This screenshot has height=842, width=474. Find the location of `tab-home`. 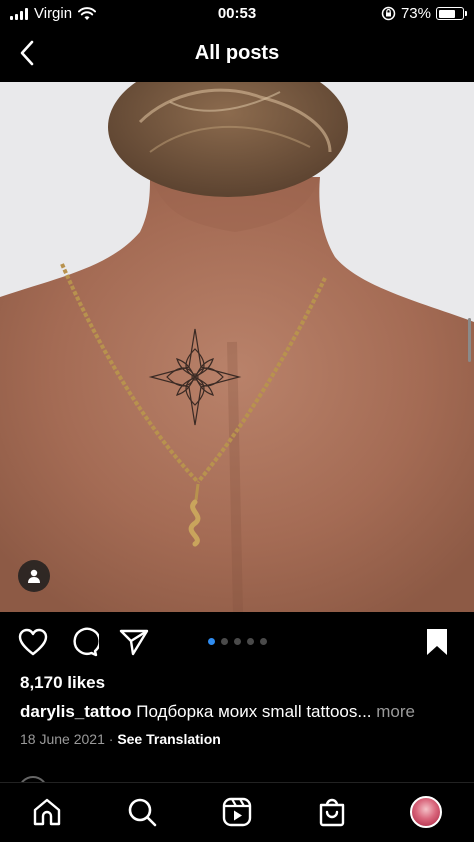

tab-home is located at coordinates (47, 812).